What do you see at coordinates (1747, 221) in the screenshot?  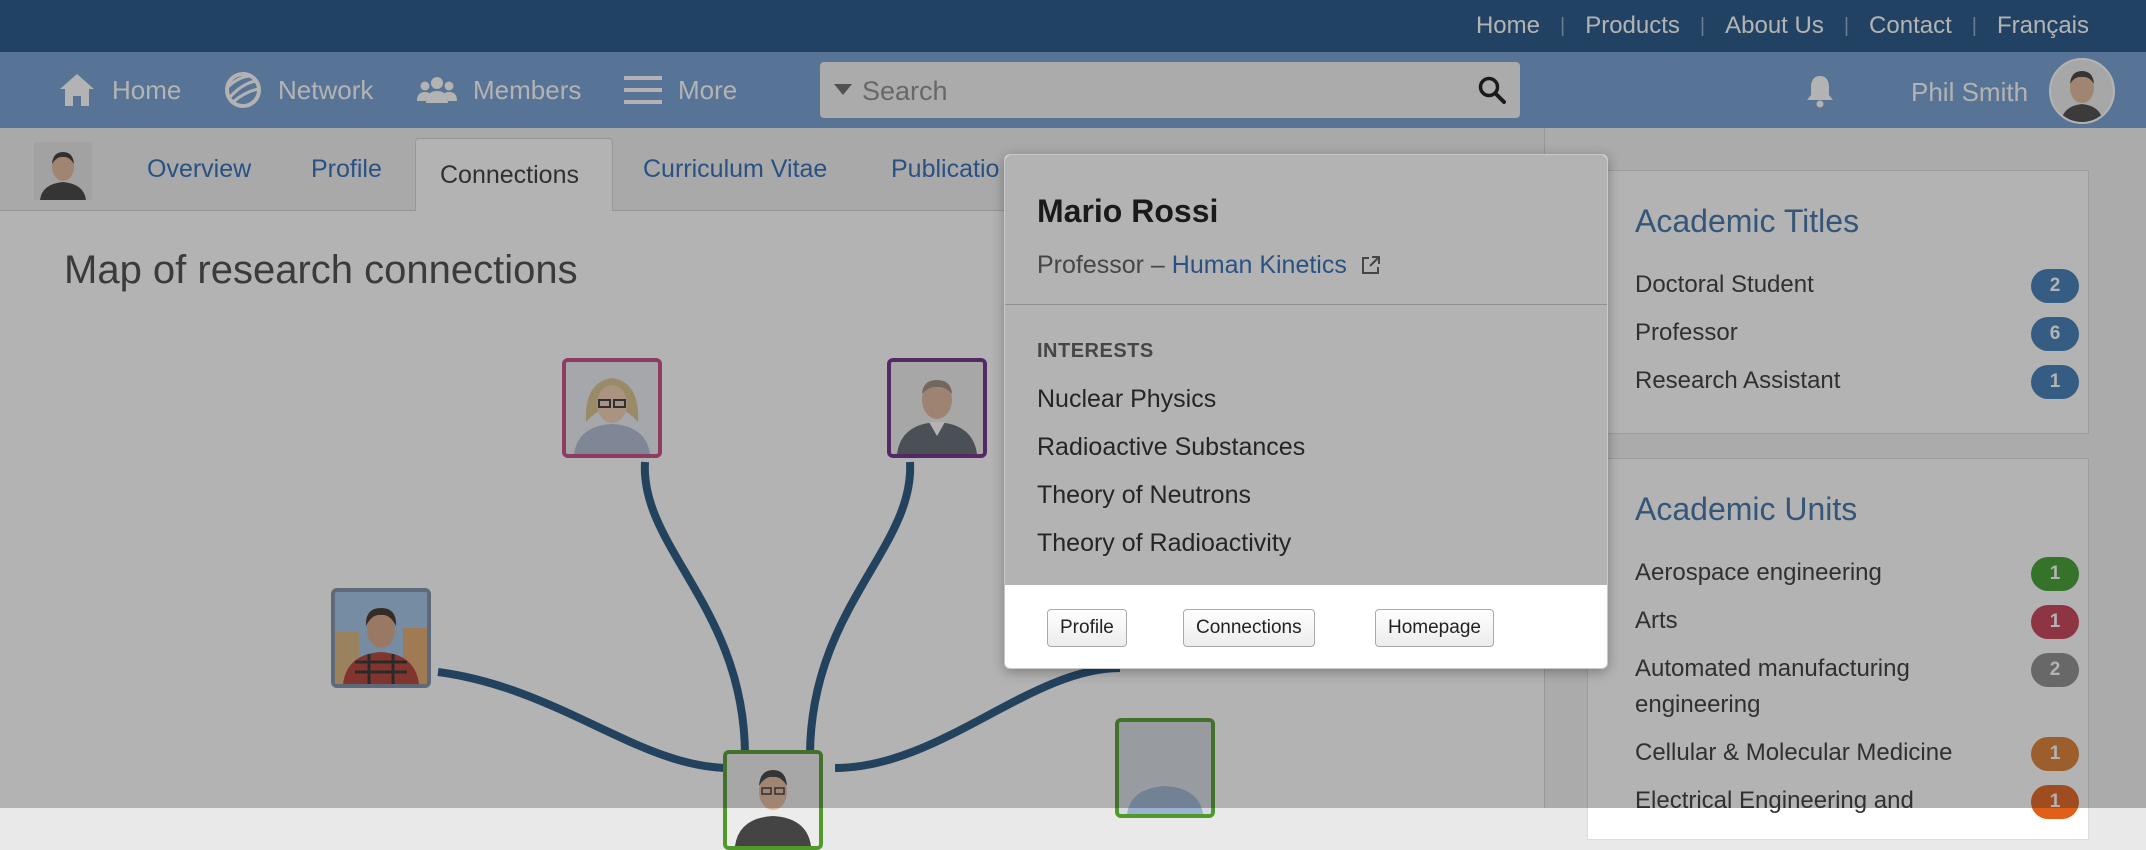 I see `academic-titles-heading: Academic Titles` at bounding box center [1747, 221].